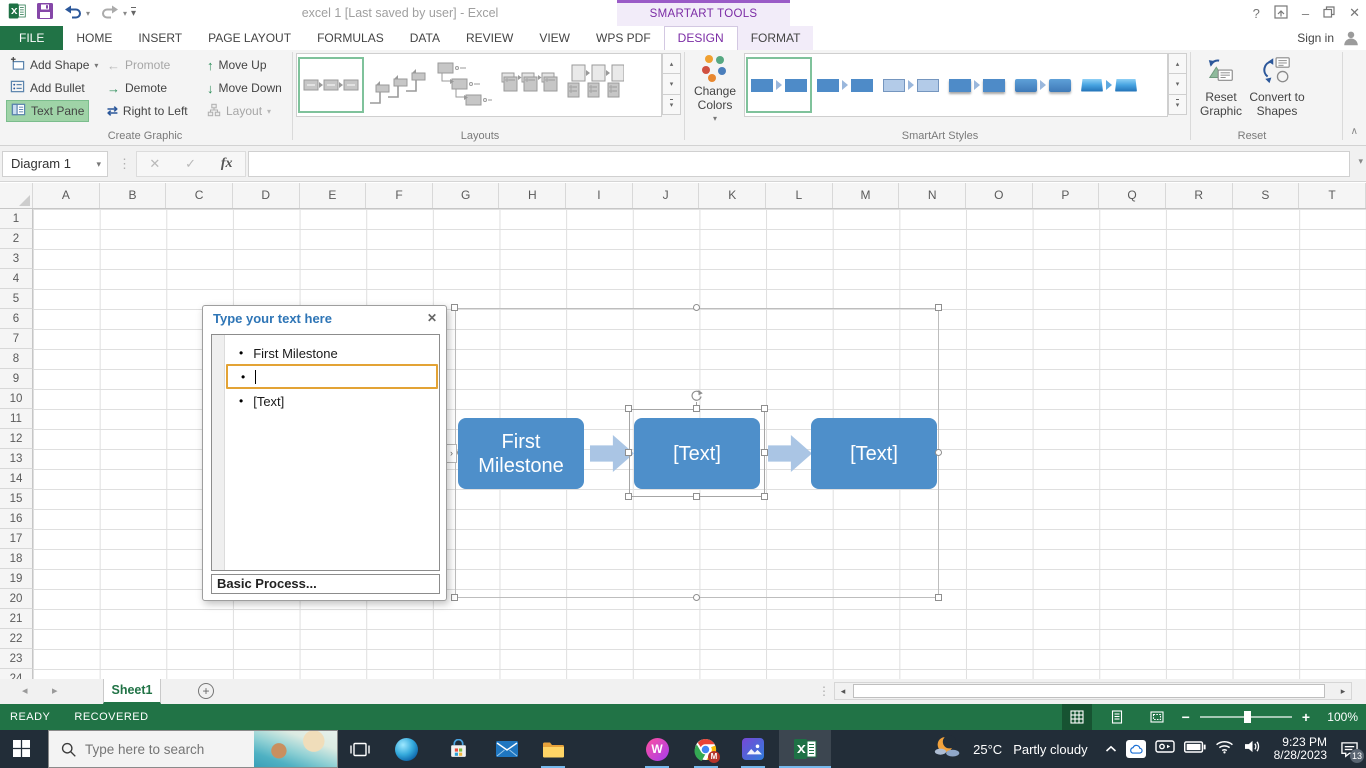 The width and height of the screenshot is (1366, 768). Describe the element at coordinates (874, 453) in the screenshot. I see `smartart-shape-3: [Text]` at that location.